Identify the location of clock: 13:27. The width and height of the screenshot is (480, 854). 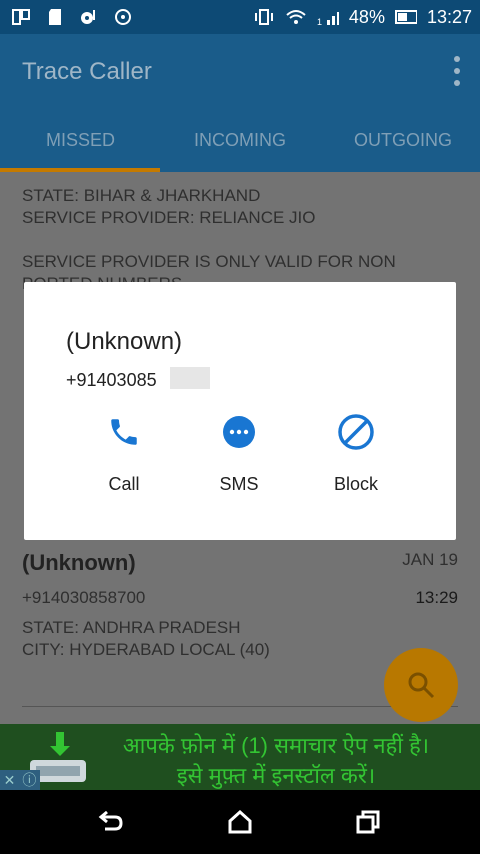
(449, 16).